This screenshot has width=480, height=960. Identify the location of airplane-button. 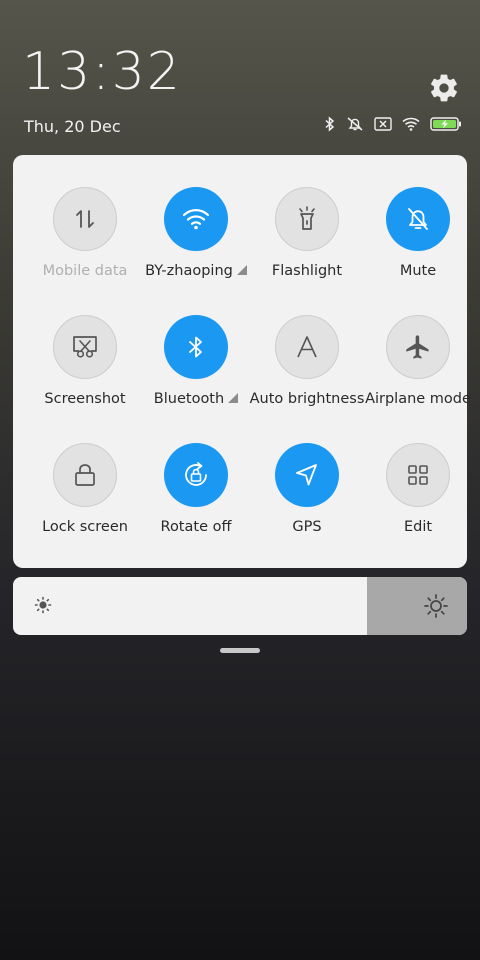
(418, 347).